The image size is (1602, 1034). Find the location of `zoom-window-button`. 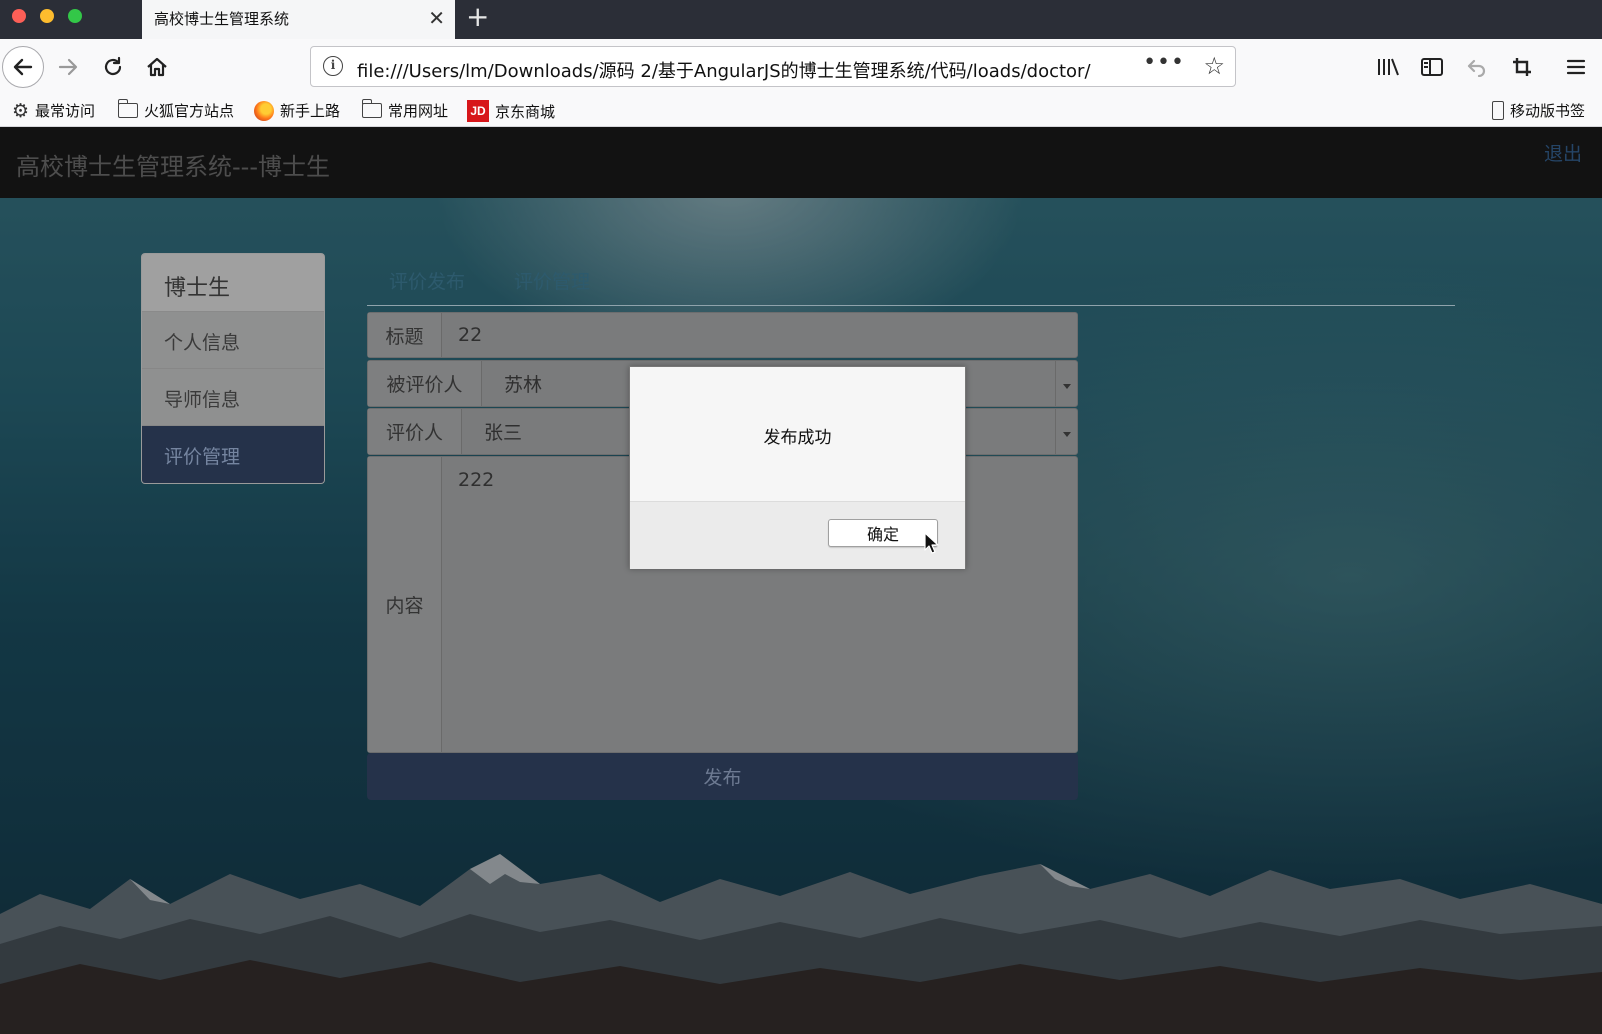

zoom-window-button is located at coordinates (75, 16).